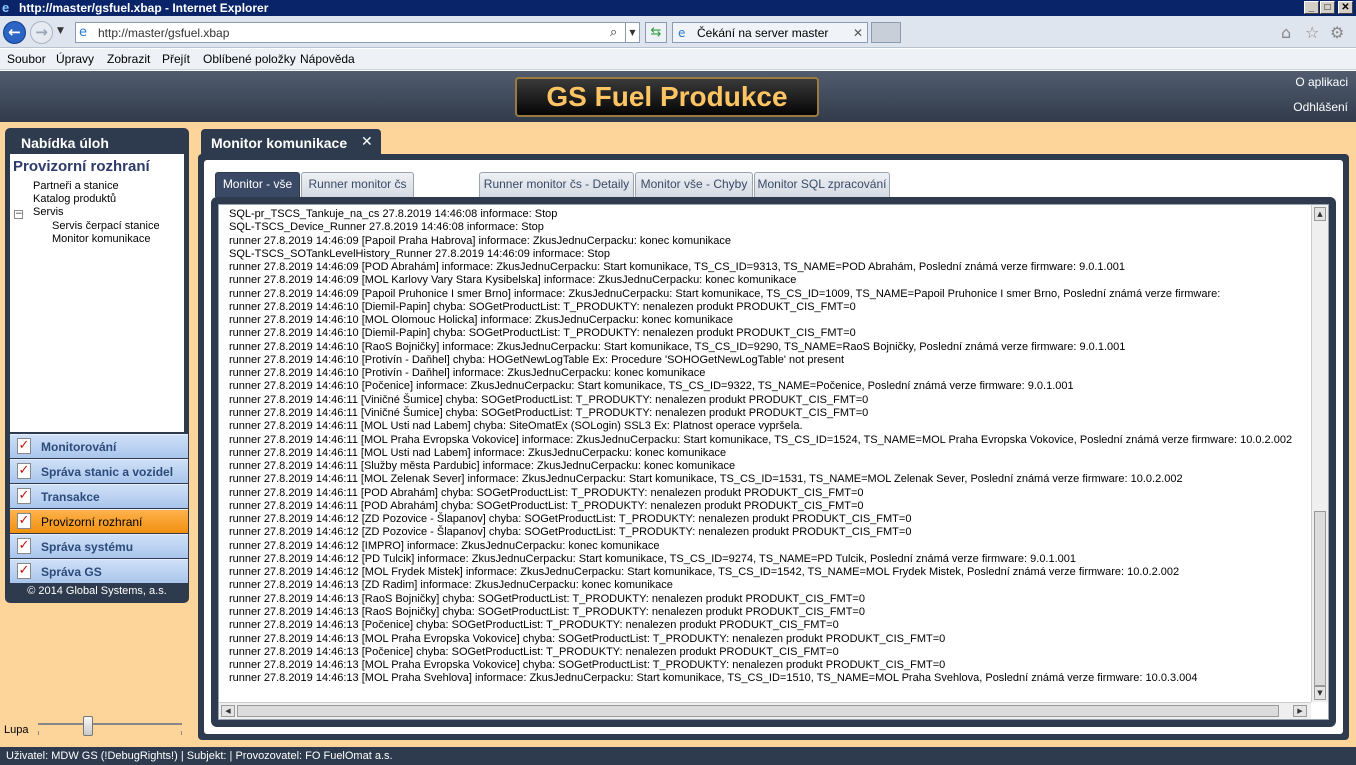 The height and width of the screenshot is (765, 1356). Describe the element at coordinates (18, 214) in the screenshot. I see `tree-collapse-toggle: −` at that location.